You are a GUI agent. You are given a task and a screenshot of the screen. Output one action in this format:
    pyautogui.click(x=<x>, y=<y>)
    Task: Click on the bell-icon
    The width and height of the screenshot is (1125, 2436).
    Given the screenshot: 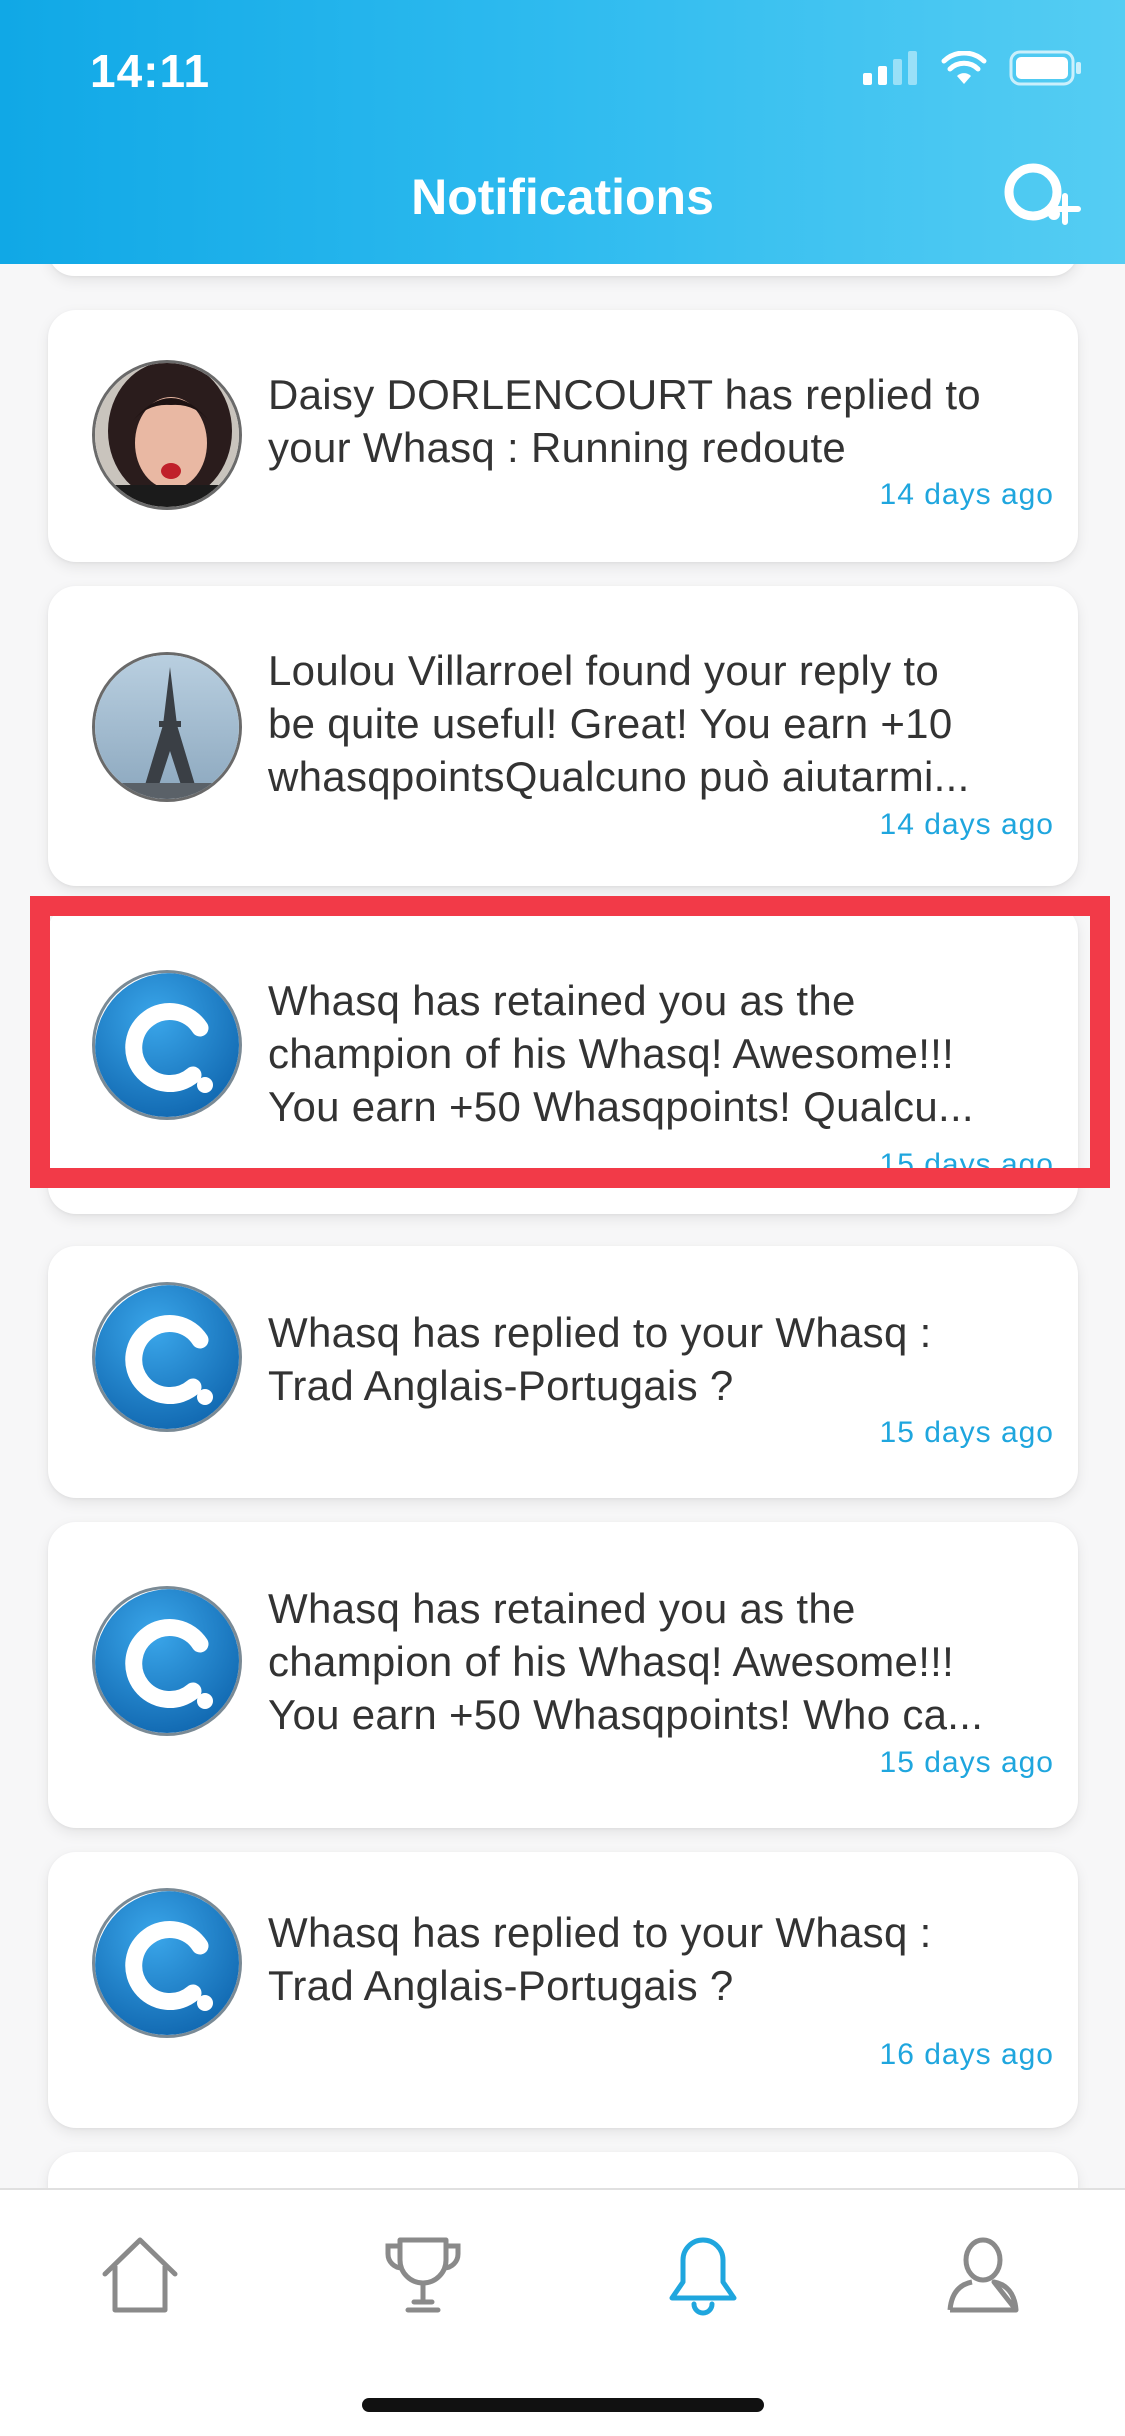 What is the action you would take?
    pyautogui.click(x=703, y=2275)
    